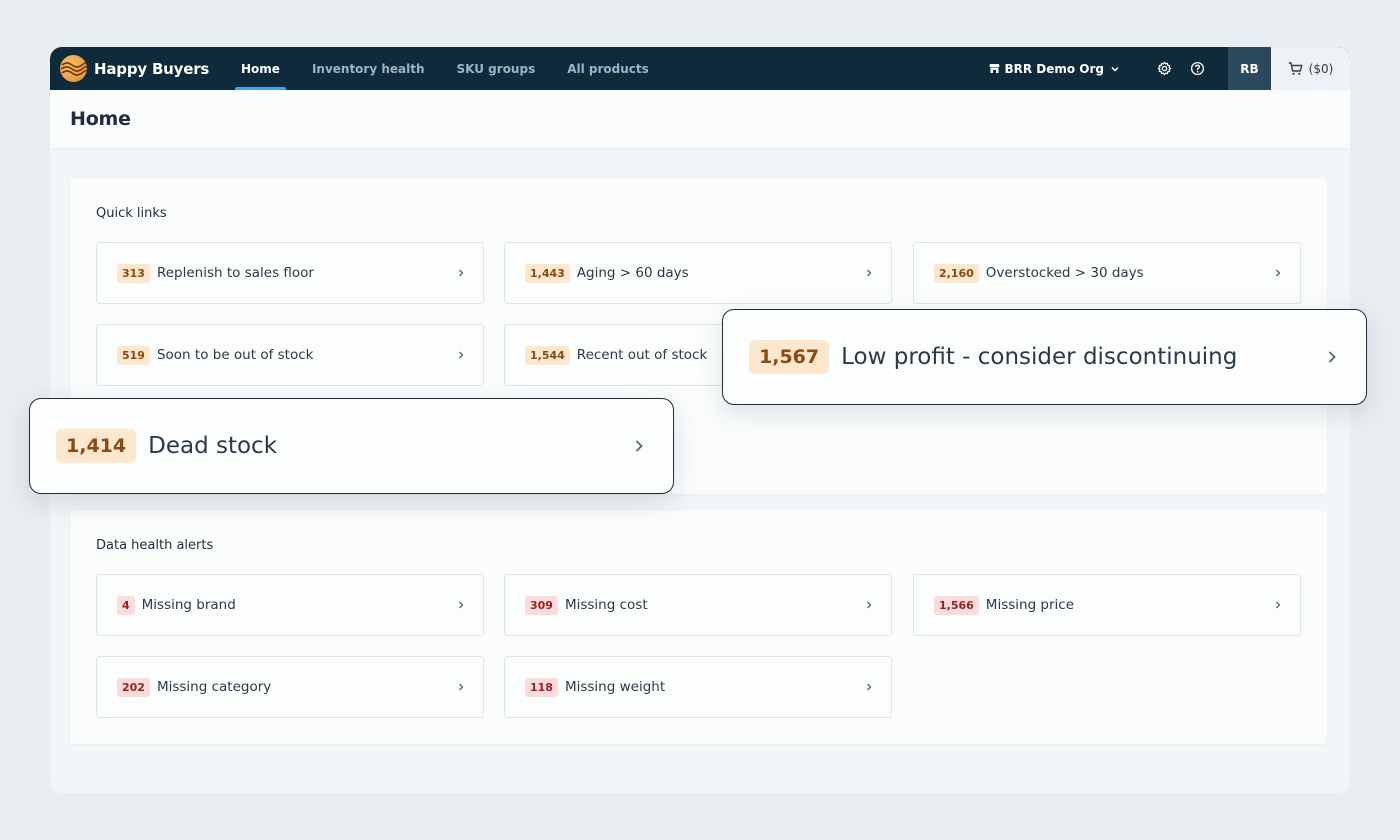 The image size is (1400, 840). Describe the element at coordinates (73, 68) in the screenshot. I see `brand-logo-icon` at that location.